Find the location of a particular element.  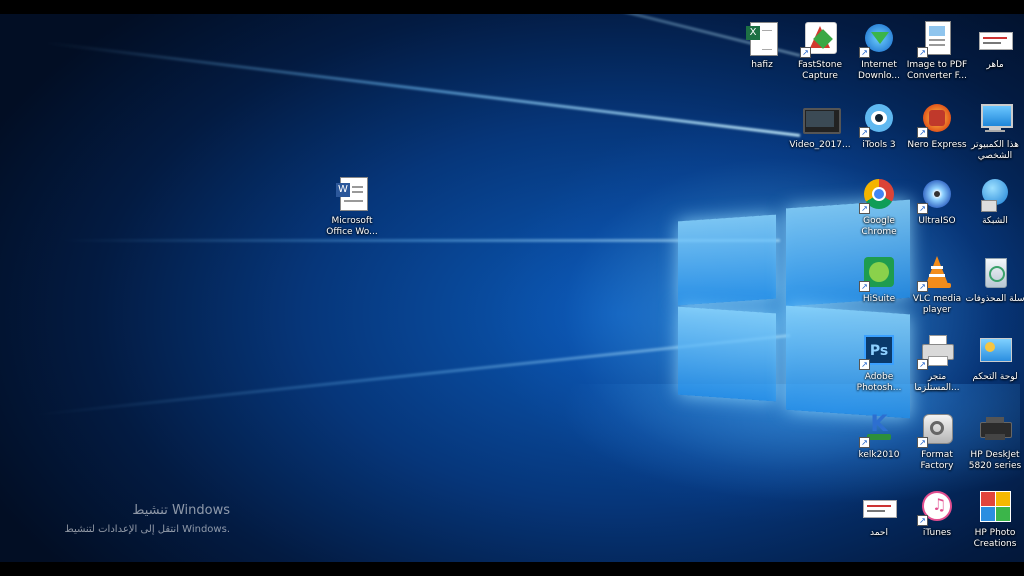

desktop-icon-network: الشبكة is located at coordinates (994, 201).